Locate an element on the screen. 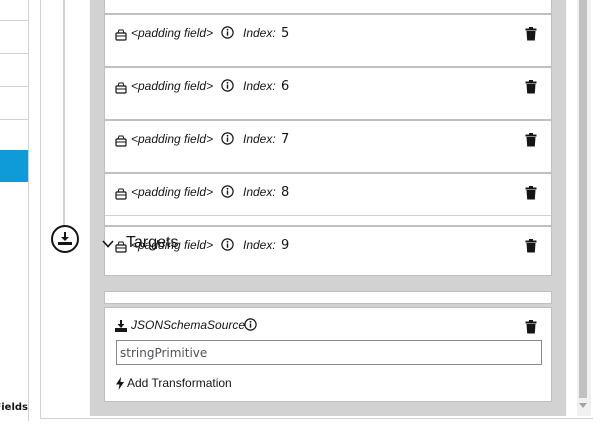 The image size is (615, 437). bolt-icon is located at coordinates (120, 383).